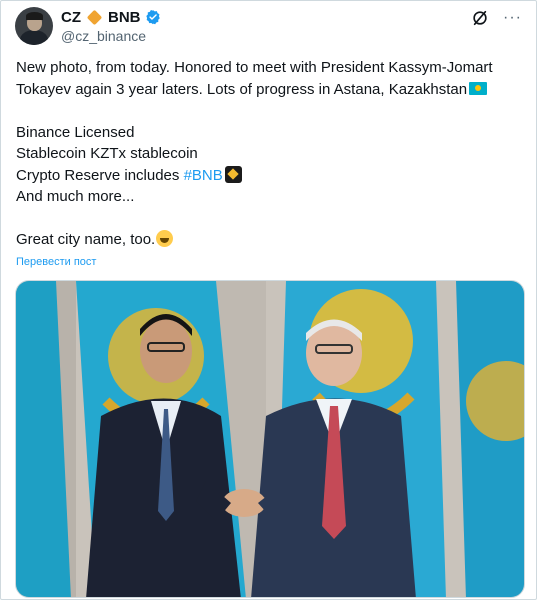  Describe the element at coordinates (56, 262) in the screenshot. I see `translate-post-link: Перевести пост` at that location.